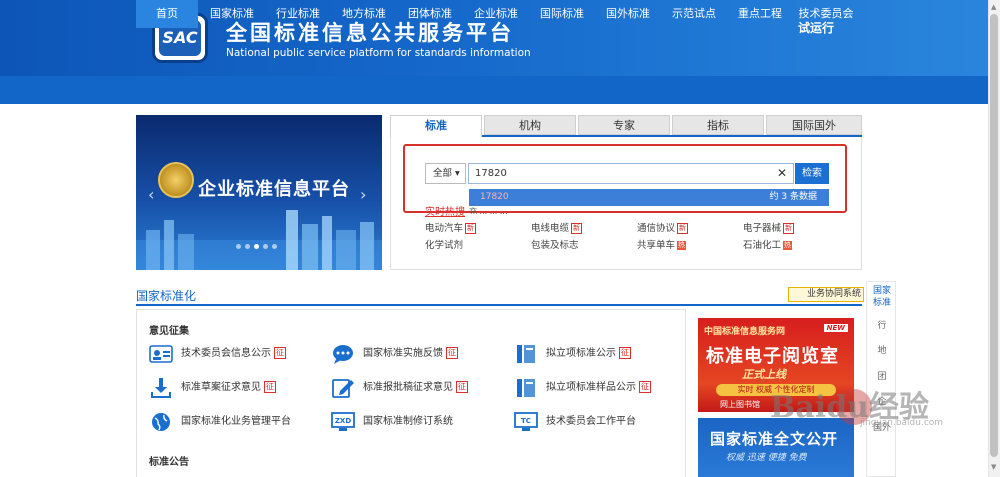  I want to click on nav-item-foreign: 国外标准, so click(628, 14).